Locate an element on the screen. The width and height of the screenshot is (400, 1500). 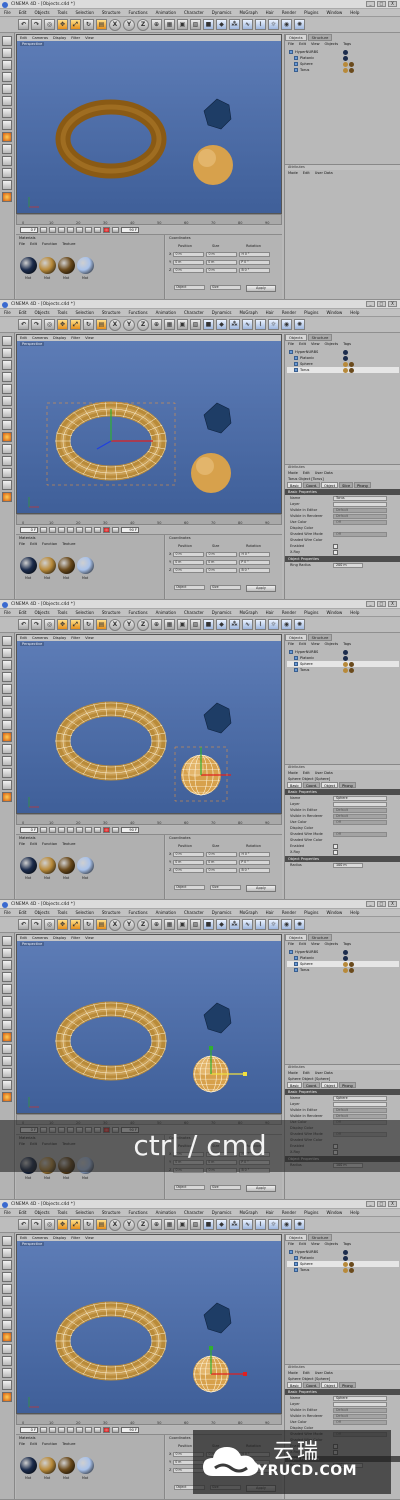
rotate-button: ↻ is located at coordinates (88, 924).